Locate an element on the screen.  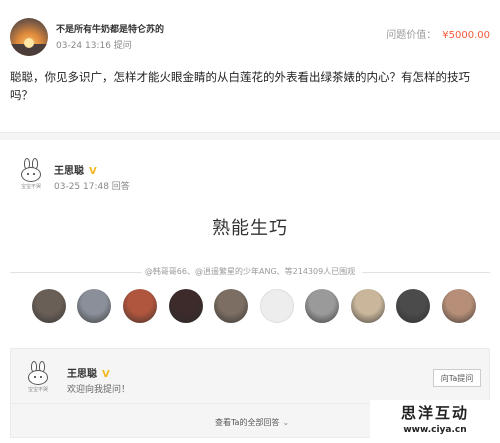
card-name: 王思聪 V is located at coordinates (88, 372).